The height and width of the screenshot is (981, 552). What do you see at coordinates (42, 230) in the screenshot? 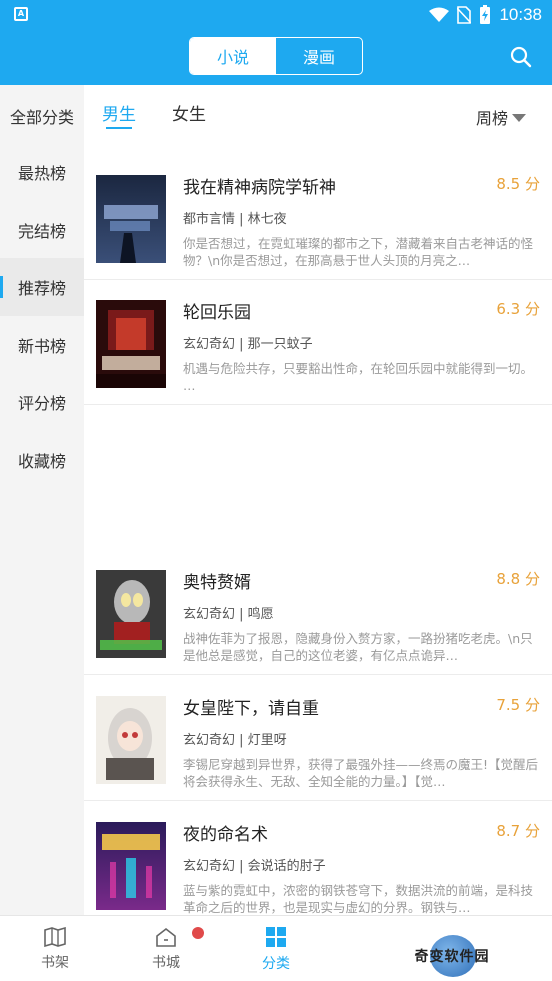
I see `sidebar-item-completed: 完结榜` at bounding box center [42, 230].